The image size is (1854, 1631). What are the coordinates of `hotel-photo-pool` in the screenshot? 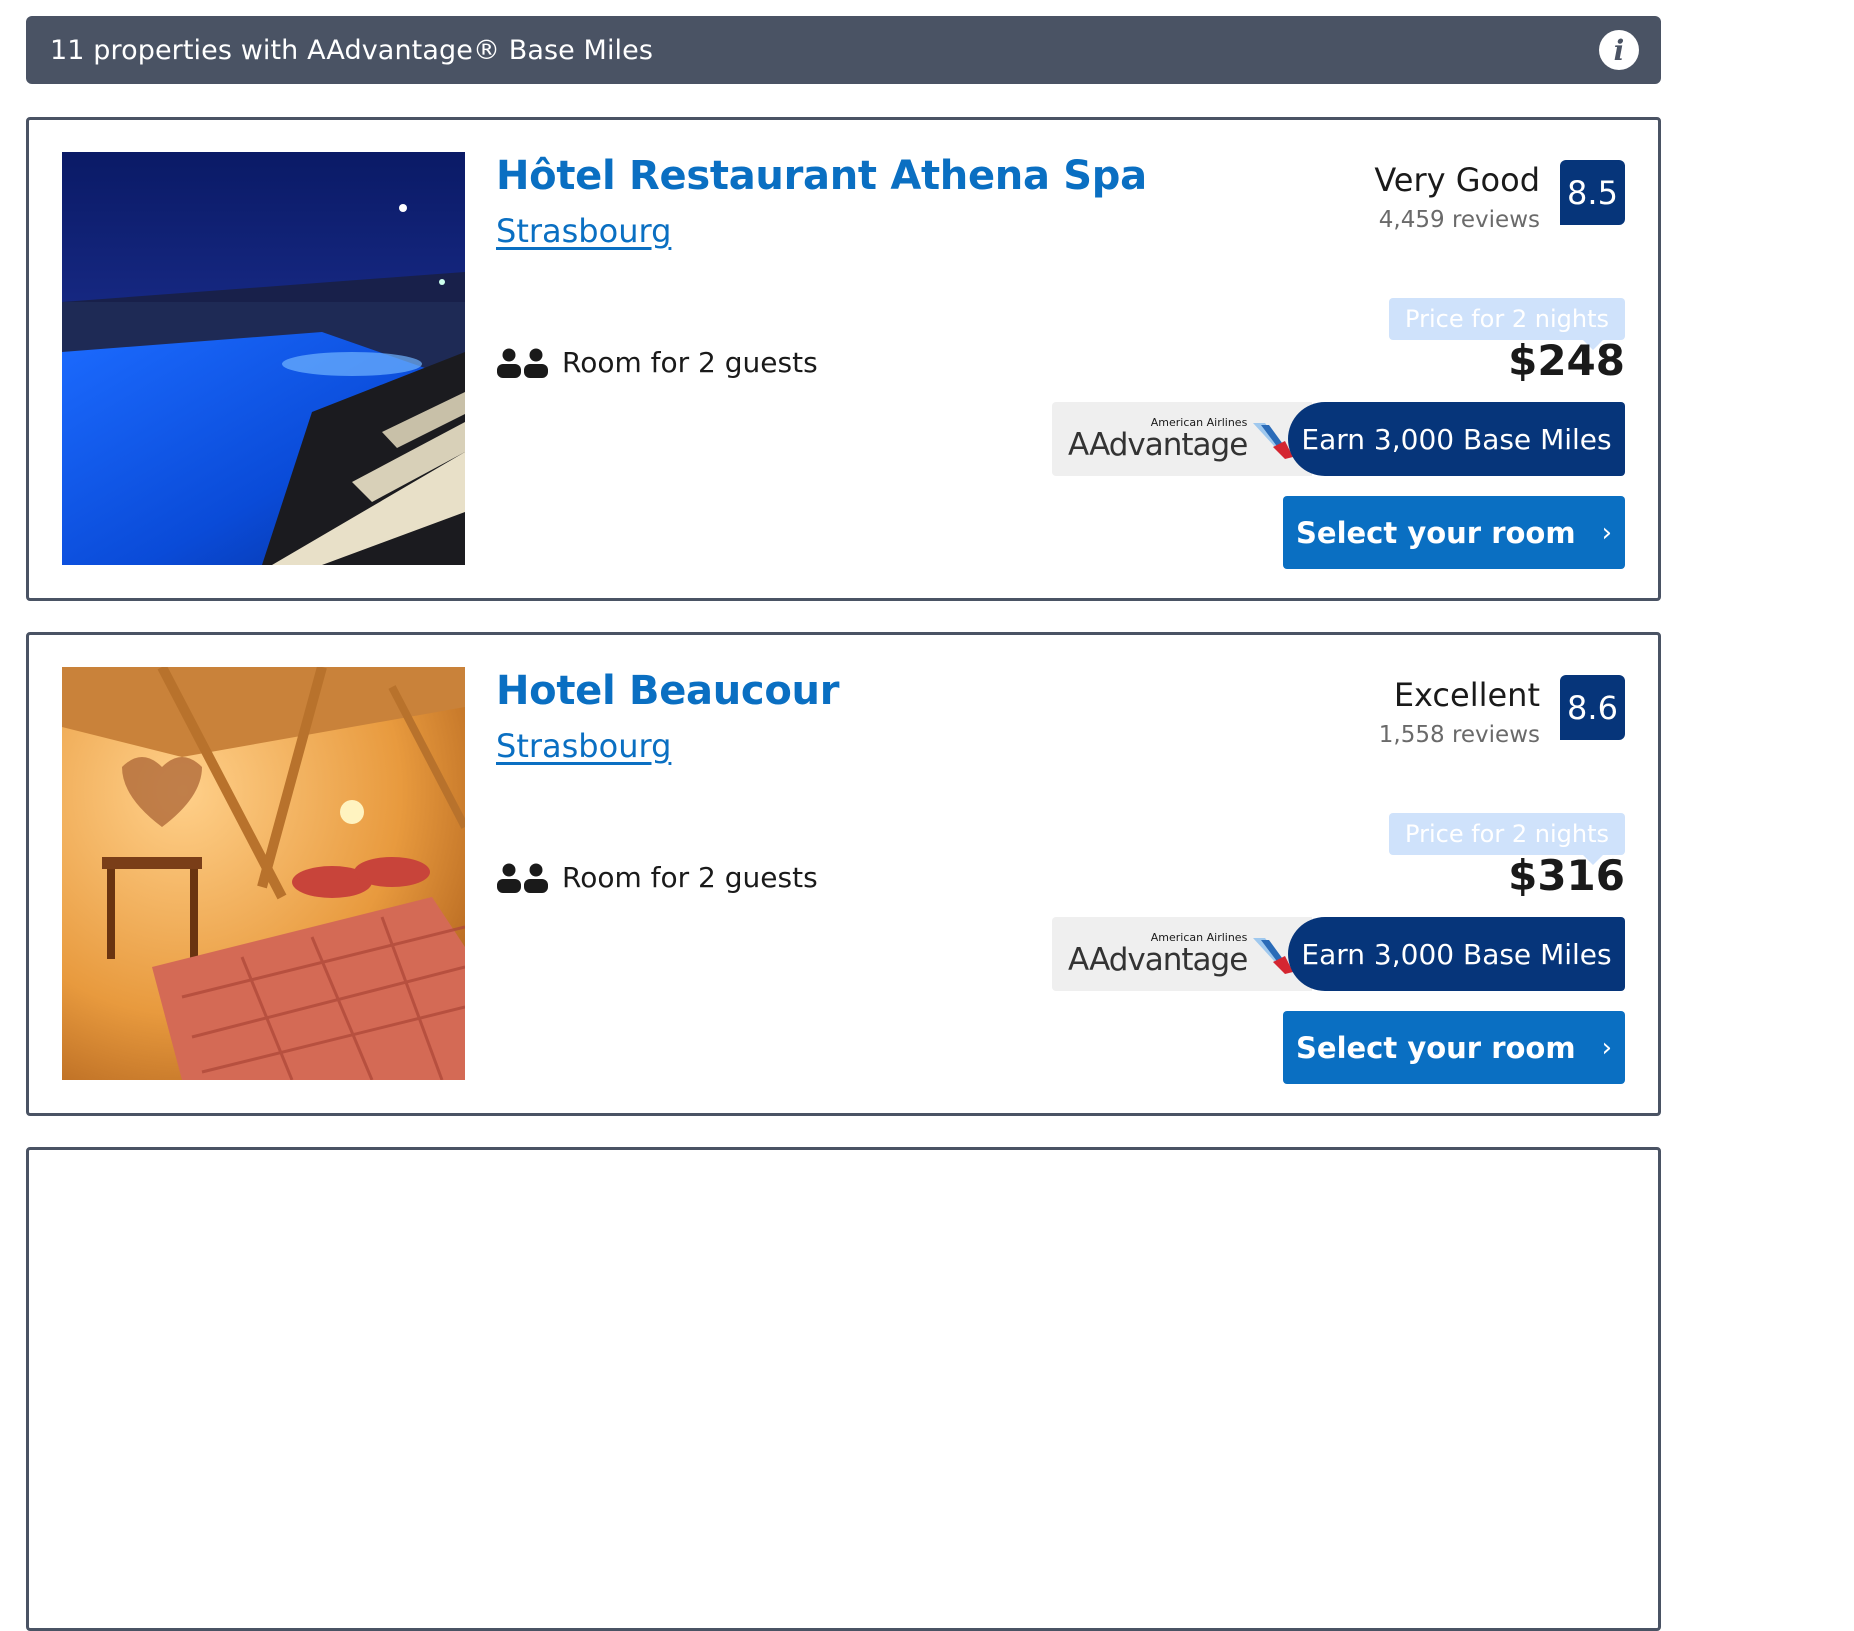 It's located at (263, 358).